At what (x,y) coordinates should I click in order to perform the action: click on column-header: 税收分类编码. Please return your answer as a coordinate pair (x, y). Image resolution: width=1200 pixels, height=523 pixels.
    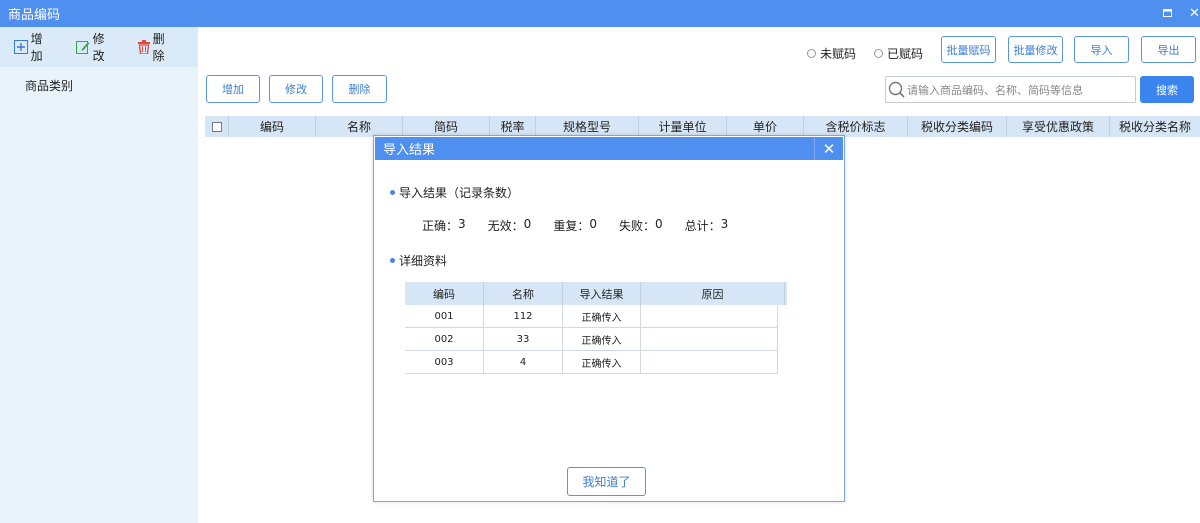
    Looking at the image, I should click on (957, 126).